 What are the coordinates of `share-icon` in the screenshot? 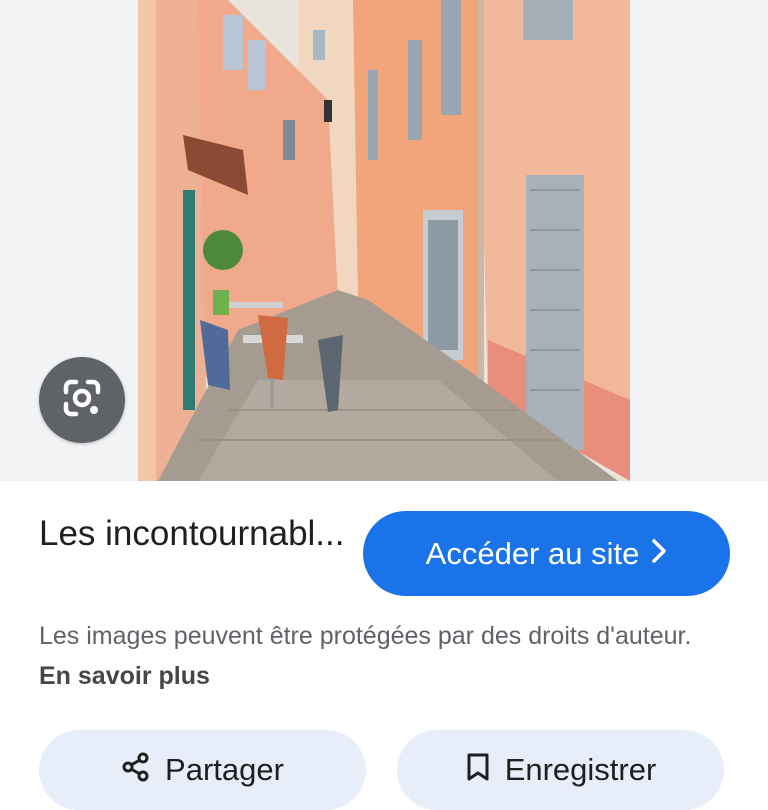 It's located at (136, 771).